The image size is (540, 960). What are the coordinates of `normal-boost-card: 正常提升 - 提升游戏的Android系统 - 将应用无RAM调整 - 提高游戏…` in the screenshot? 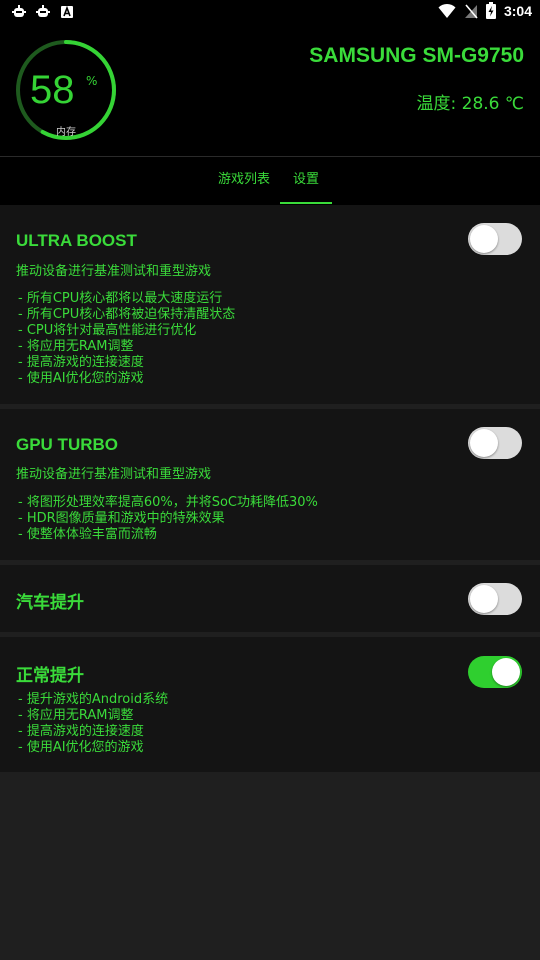 It's located at (270, 704).